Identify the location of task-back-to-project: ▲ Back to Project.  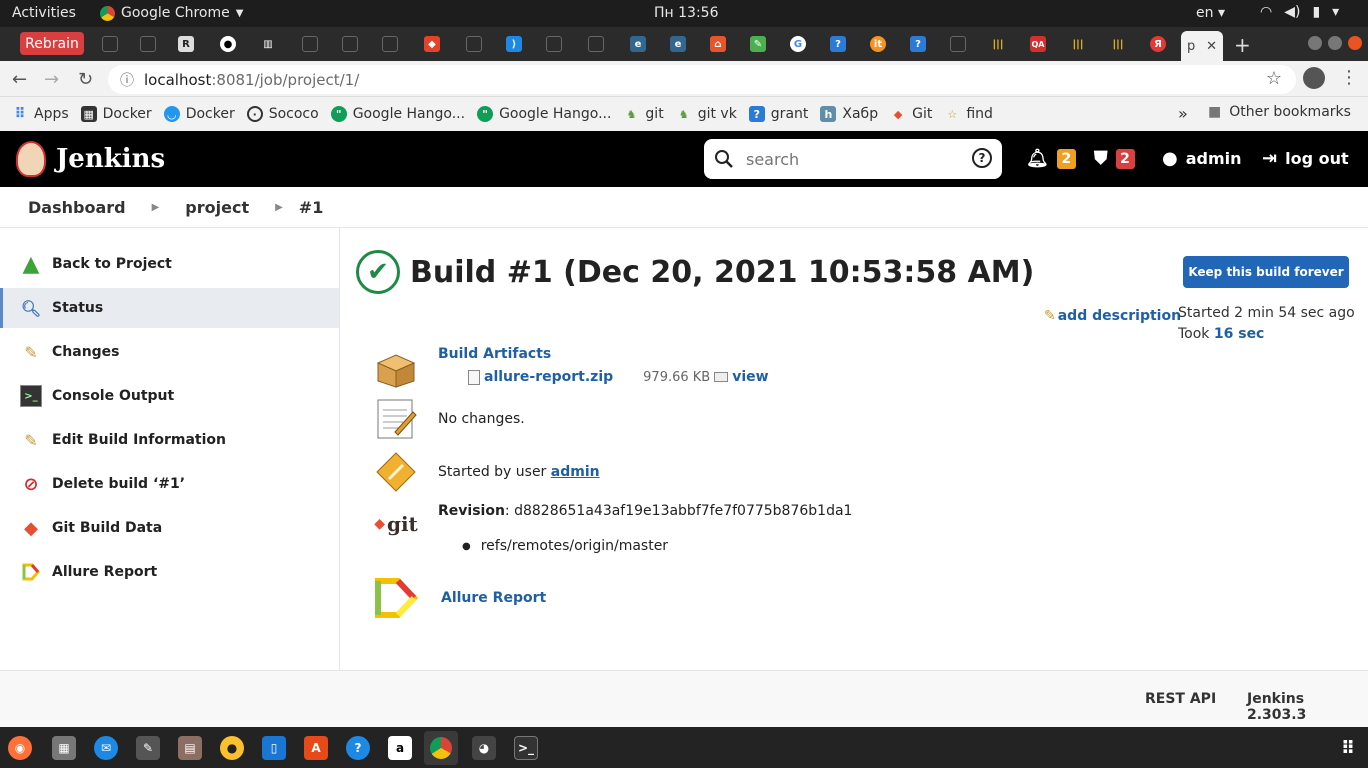
(169, 264).